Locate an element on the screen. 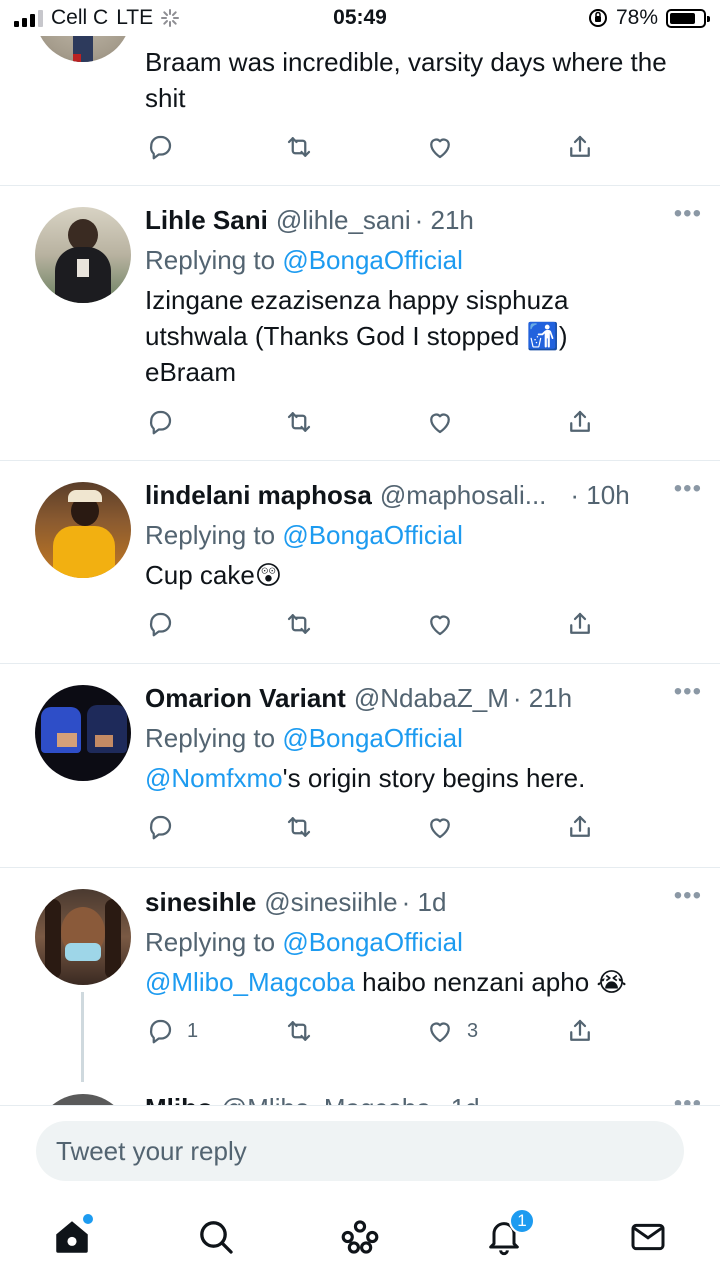 Image resolution: width=720 pixels, height=1280 pixels. tweet: ••• Mlibo @Mlibo_Magcoba · 1d is located at coordinates (360, 1097).